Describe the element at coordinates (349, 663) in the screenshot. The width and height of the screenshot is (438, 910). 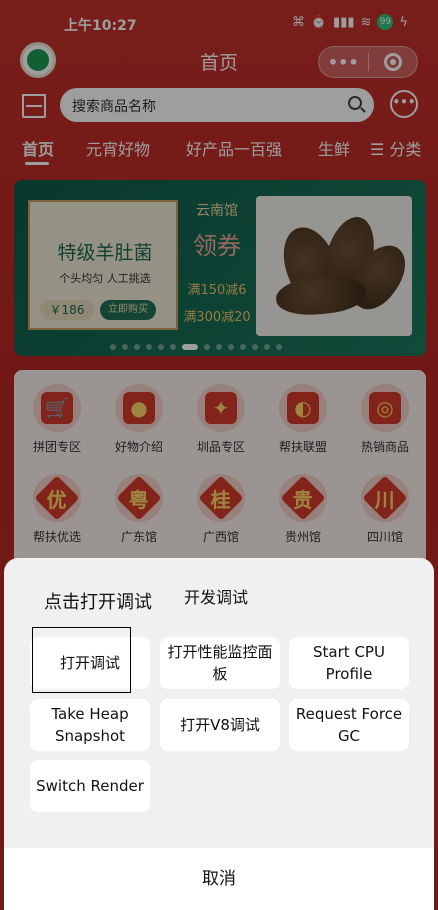
I see `start-cpu-profile-button: Start CPU Profile` at that location.